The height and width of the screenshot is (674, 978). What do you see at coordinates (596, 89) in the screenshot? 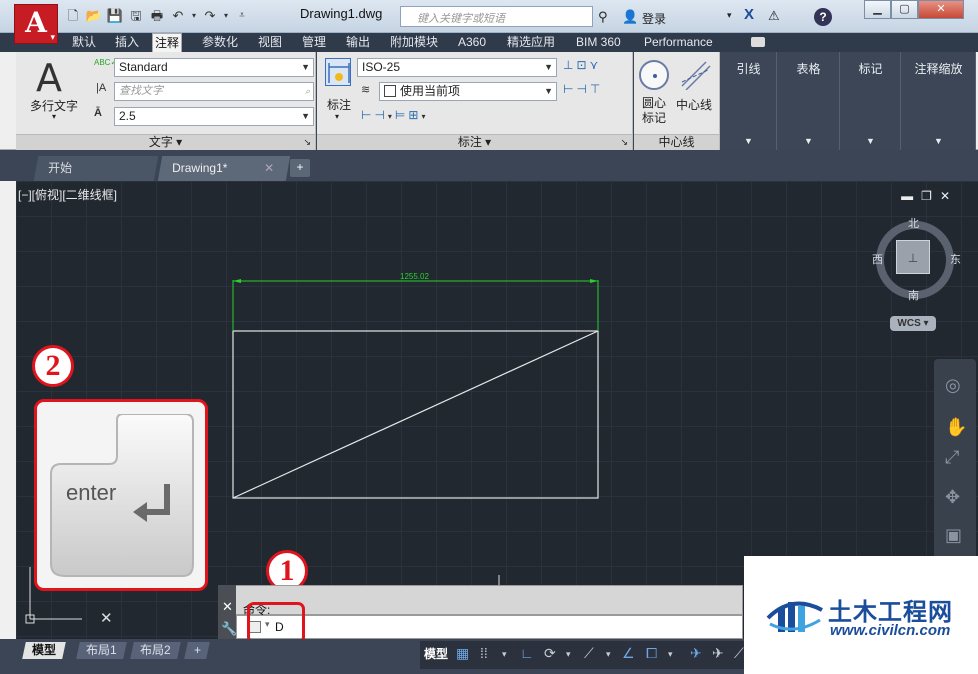
I see `reassociate-icon: ⊤` at bounding box center [596, 89].